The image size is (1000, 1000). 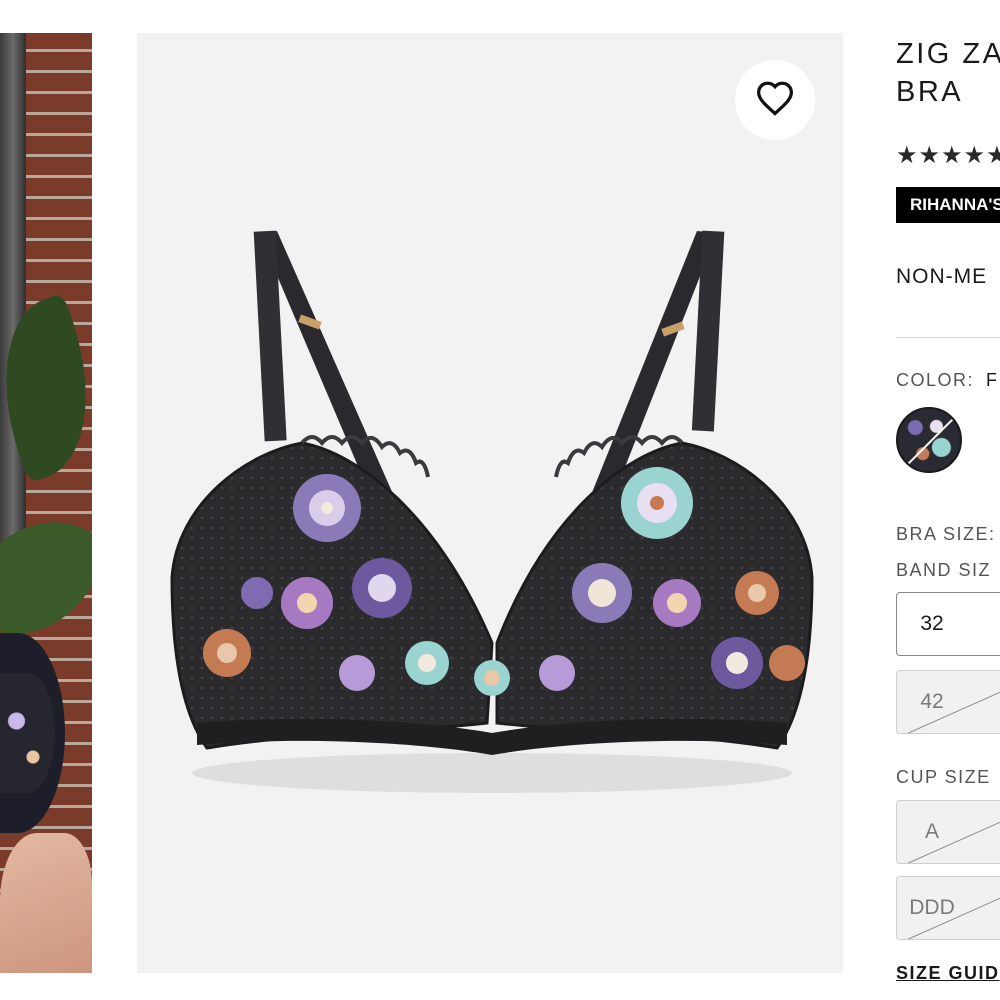 What do you see at coordinates (948, 624) in the screenshot?
I see `band-size-option: 32` at bounding box center [948, 624].